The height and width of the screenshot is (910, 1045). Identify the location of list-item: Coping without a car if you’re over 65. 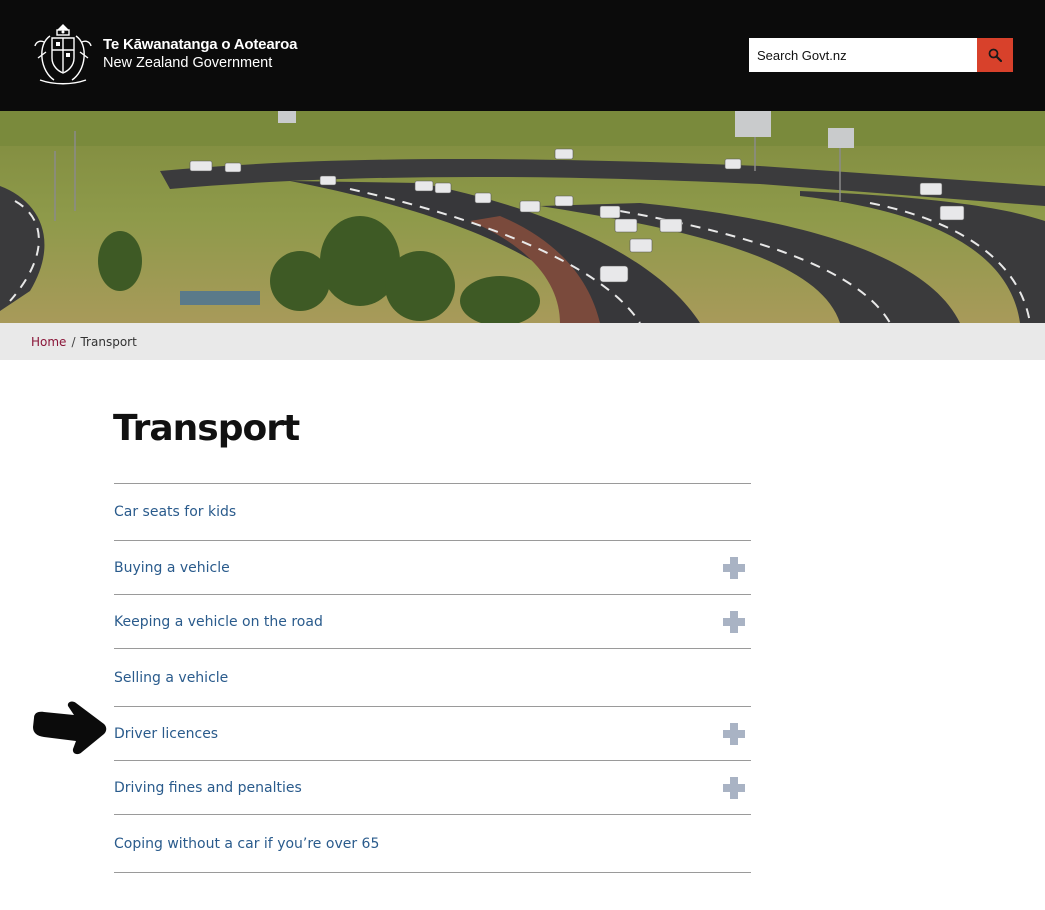
(432, 844).